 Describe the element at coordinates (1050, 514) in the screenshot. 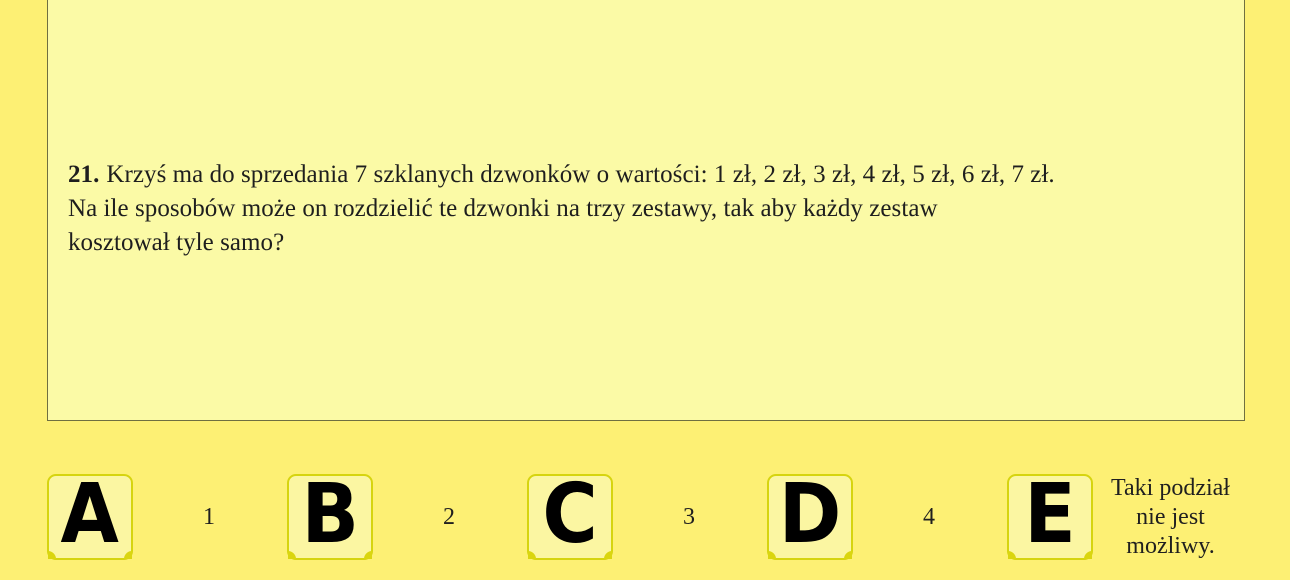

I see `answer-letter-e: E` at that location.